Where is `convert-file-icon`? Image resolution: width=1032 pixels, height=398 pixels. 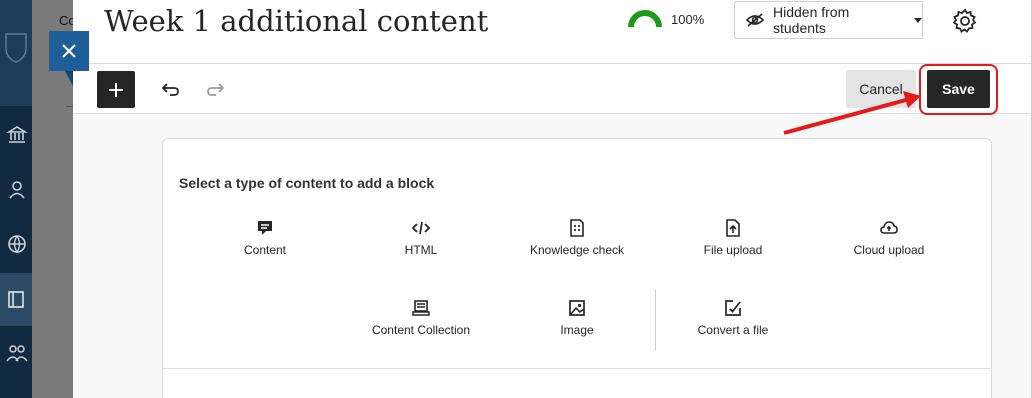
convert-file-icon is located at coordinates (733, 308).